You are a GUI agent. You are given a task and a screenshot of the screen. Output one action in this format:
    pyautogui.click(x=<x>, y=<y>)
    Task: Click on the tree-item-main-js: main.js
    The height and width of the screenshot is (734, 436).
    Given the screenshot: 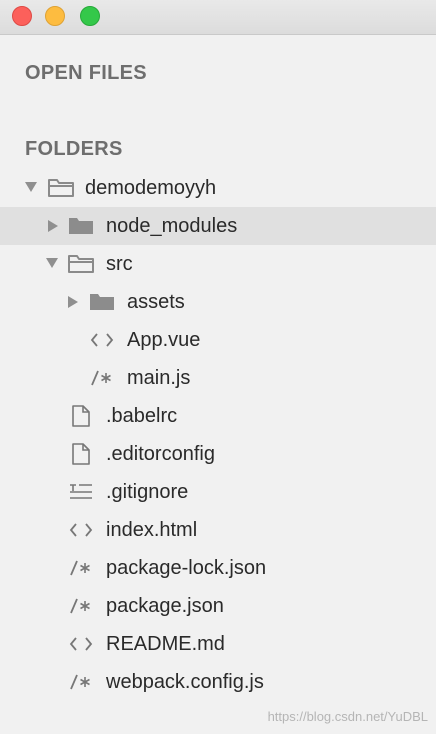 What is the action you would take?
    pyautogui.click(x=218, y=378)
    